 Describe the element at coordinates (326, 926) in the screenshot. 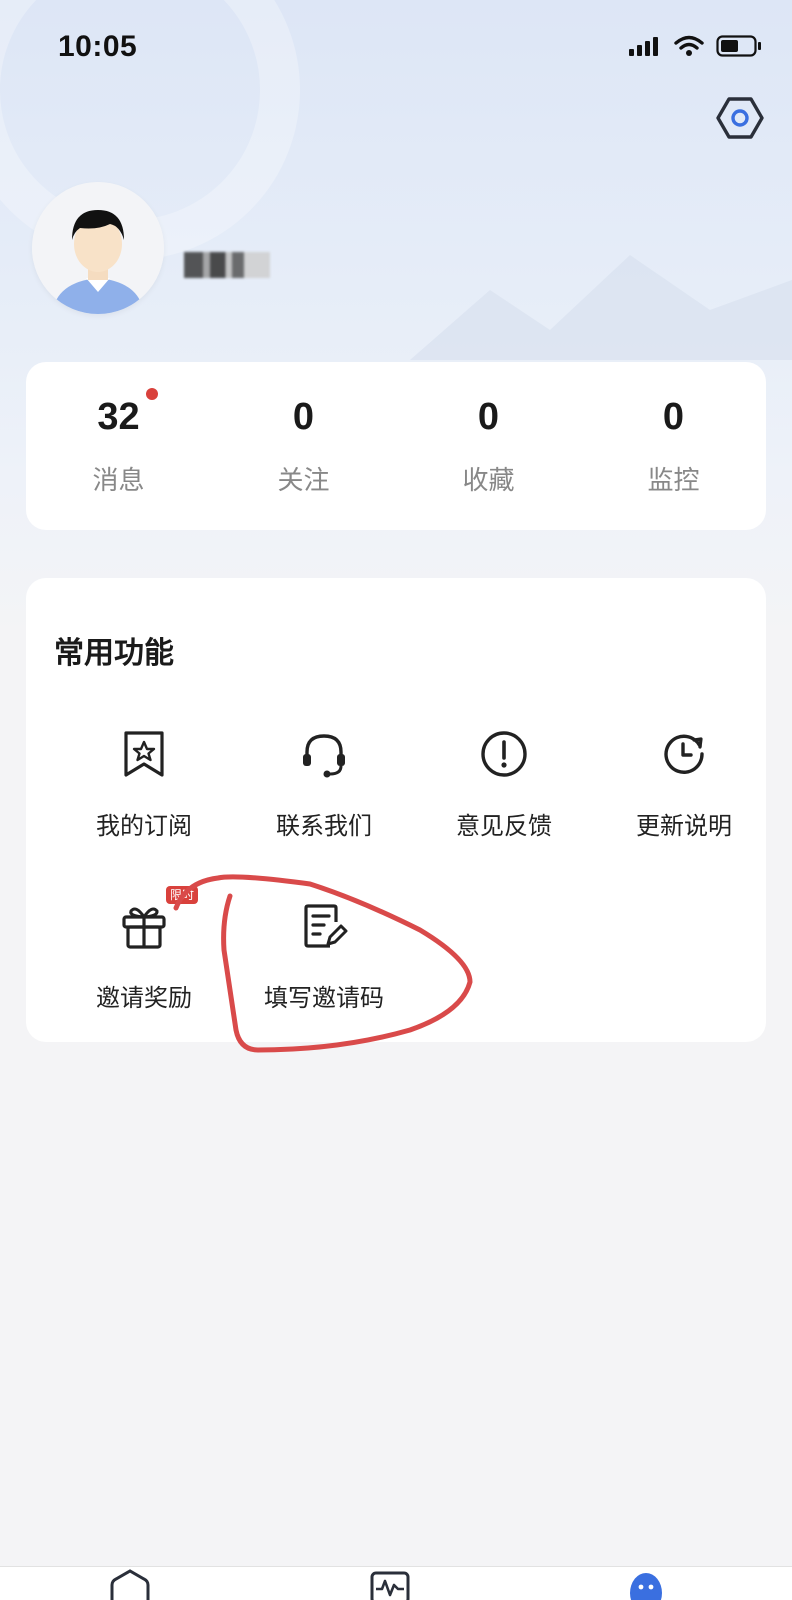

I see `edit-note-icon` at that location.